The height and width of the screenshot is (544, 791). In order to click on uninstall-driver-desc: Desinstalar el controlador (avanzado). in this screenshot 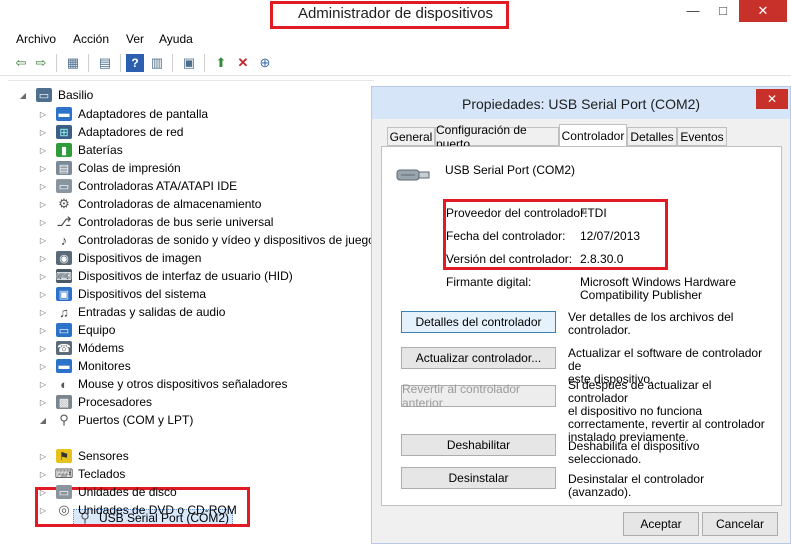, I will do `click(668, 486)`.